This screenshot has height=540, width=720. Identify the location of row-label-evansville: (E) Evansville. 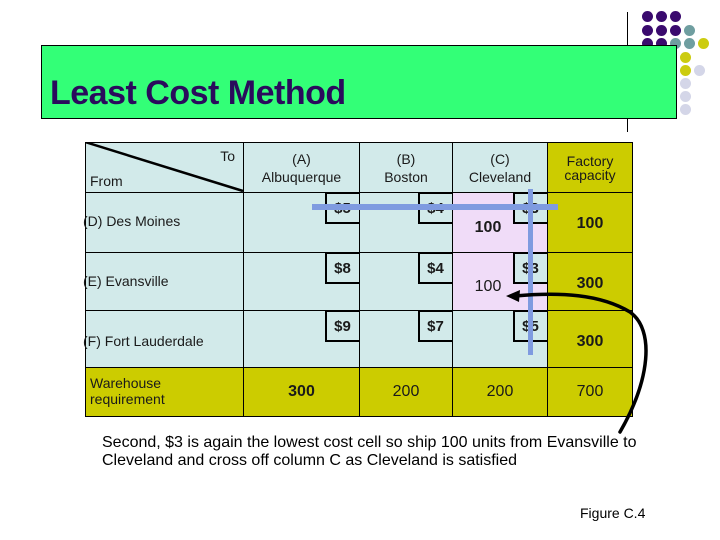
(163, 281).